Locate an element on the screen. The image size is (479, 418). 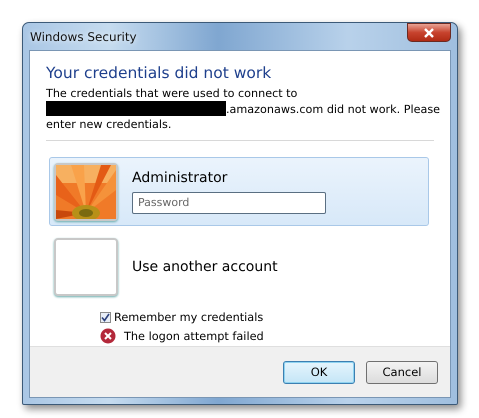
account-tile: Use another account is located at coordinates (239, 266).